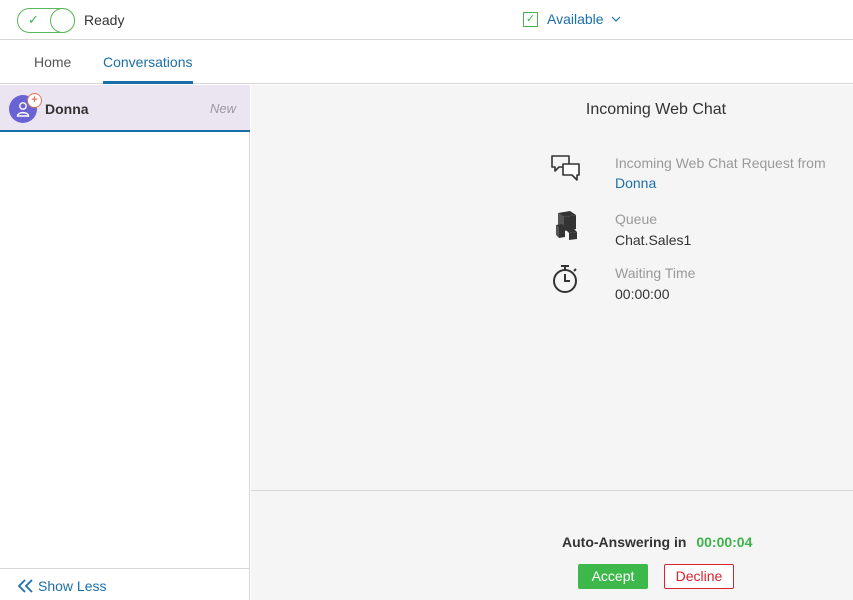 This screenshot has width=853, height=600. Describe the element at coordinates (25, 586) in the screenshot. I see `double-chevron-left-icon` at that location.